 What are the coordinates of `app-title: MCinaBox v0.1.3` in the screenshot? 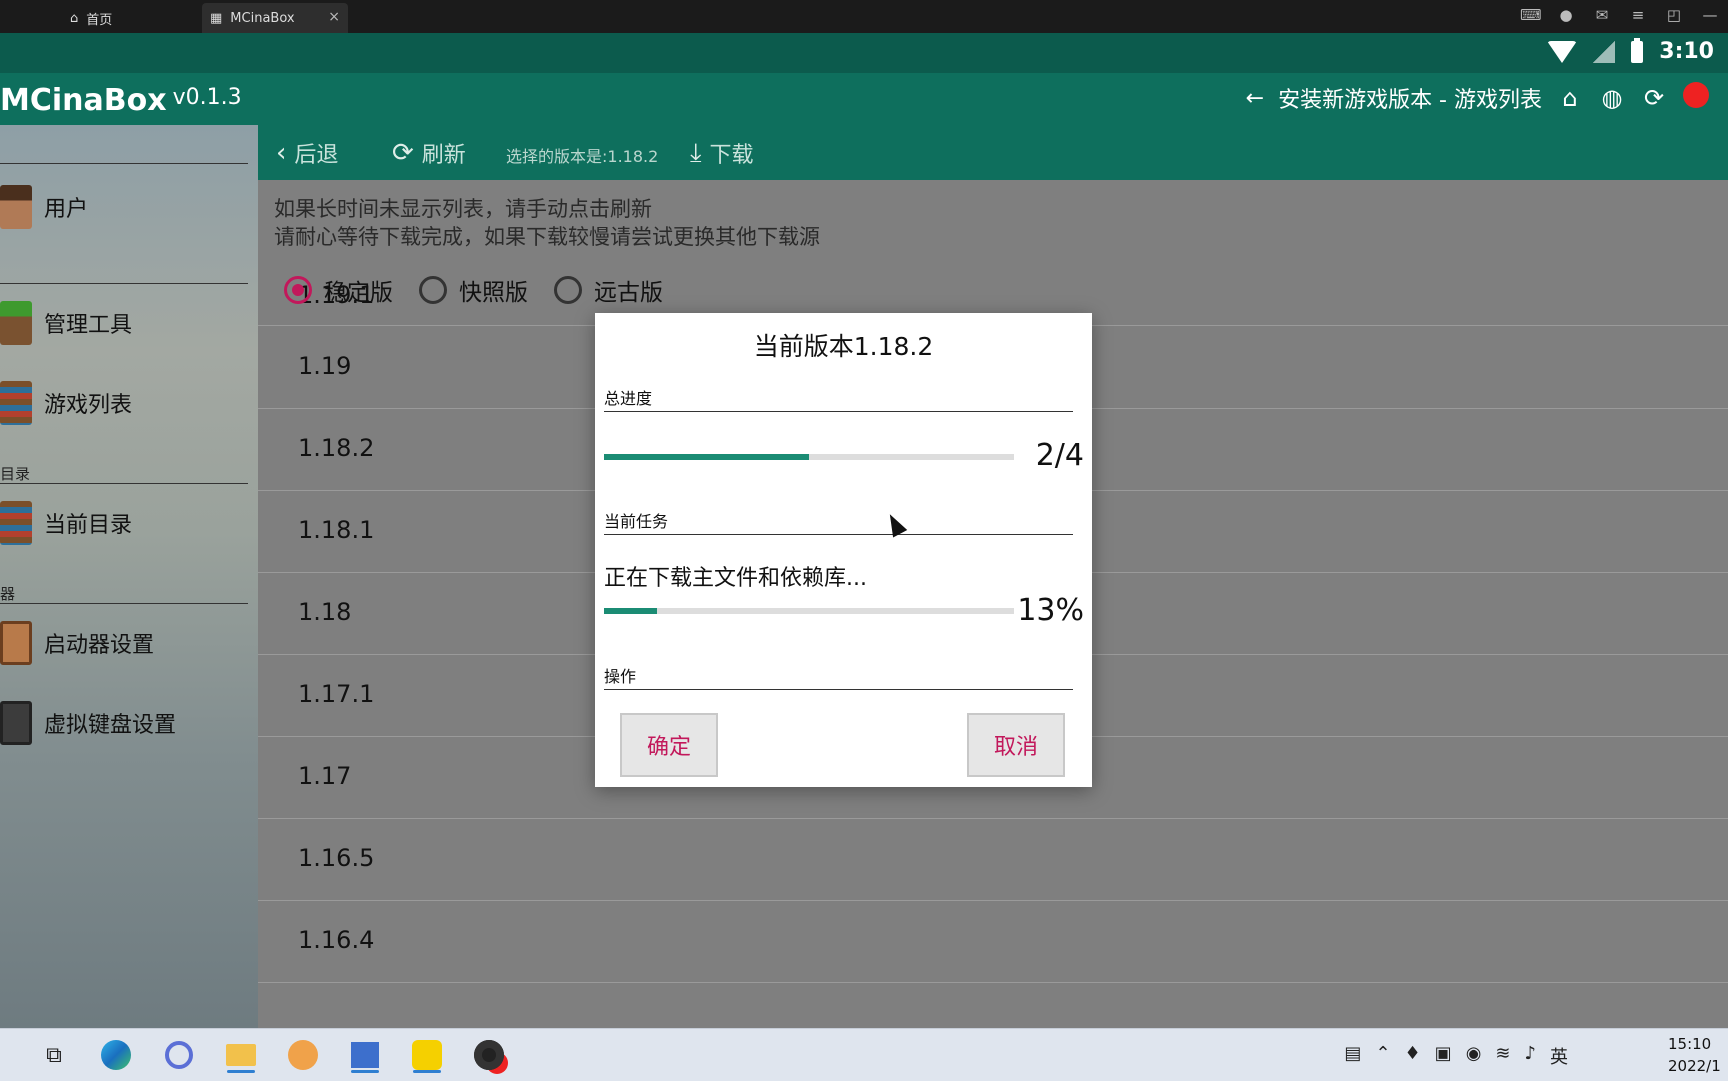 It's located at (121, 100).